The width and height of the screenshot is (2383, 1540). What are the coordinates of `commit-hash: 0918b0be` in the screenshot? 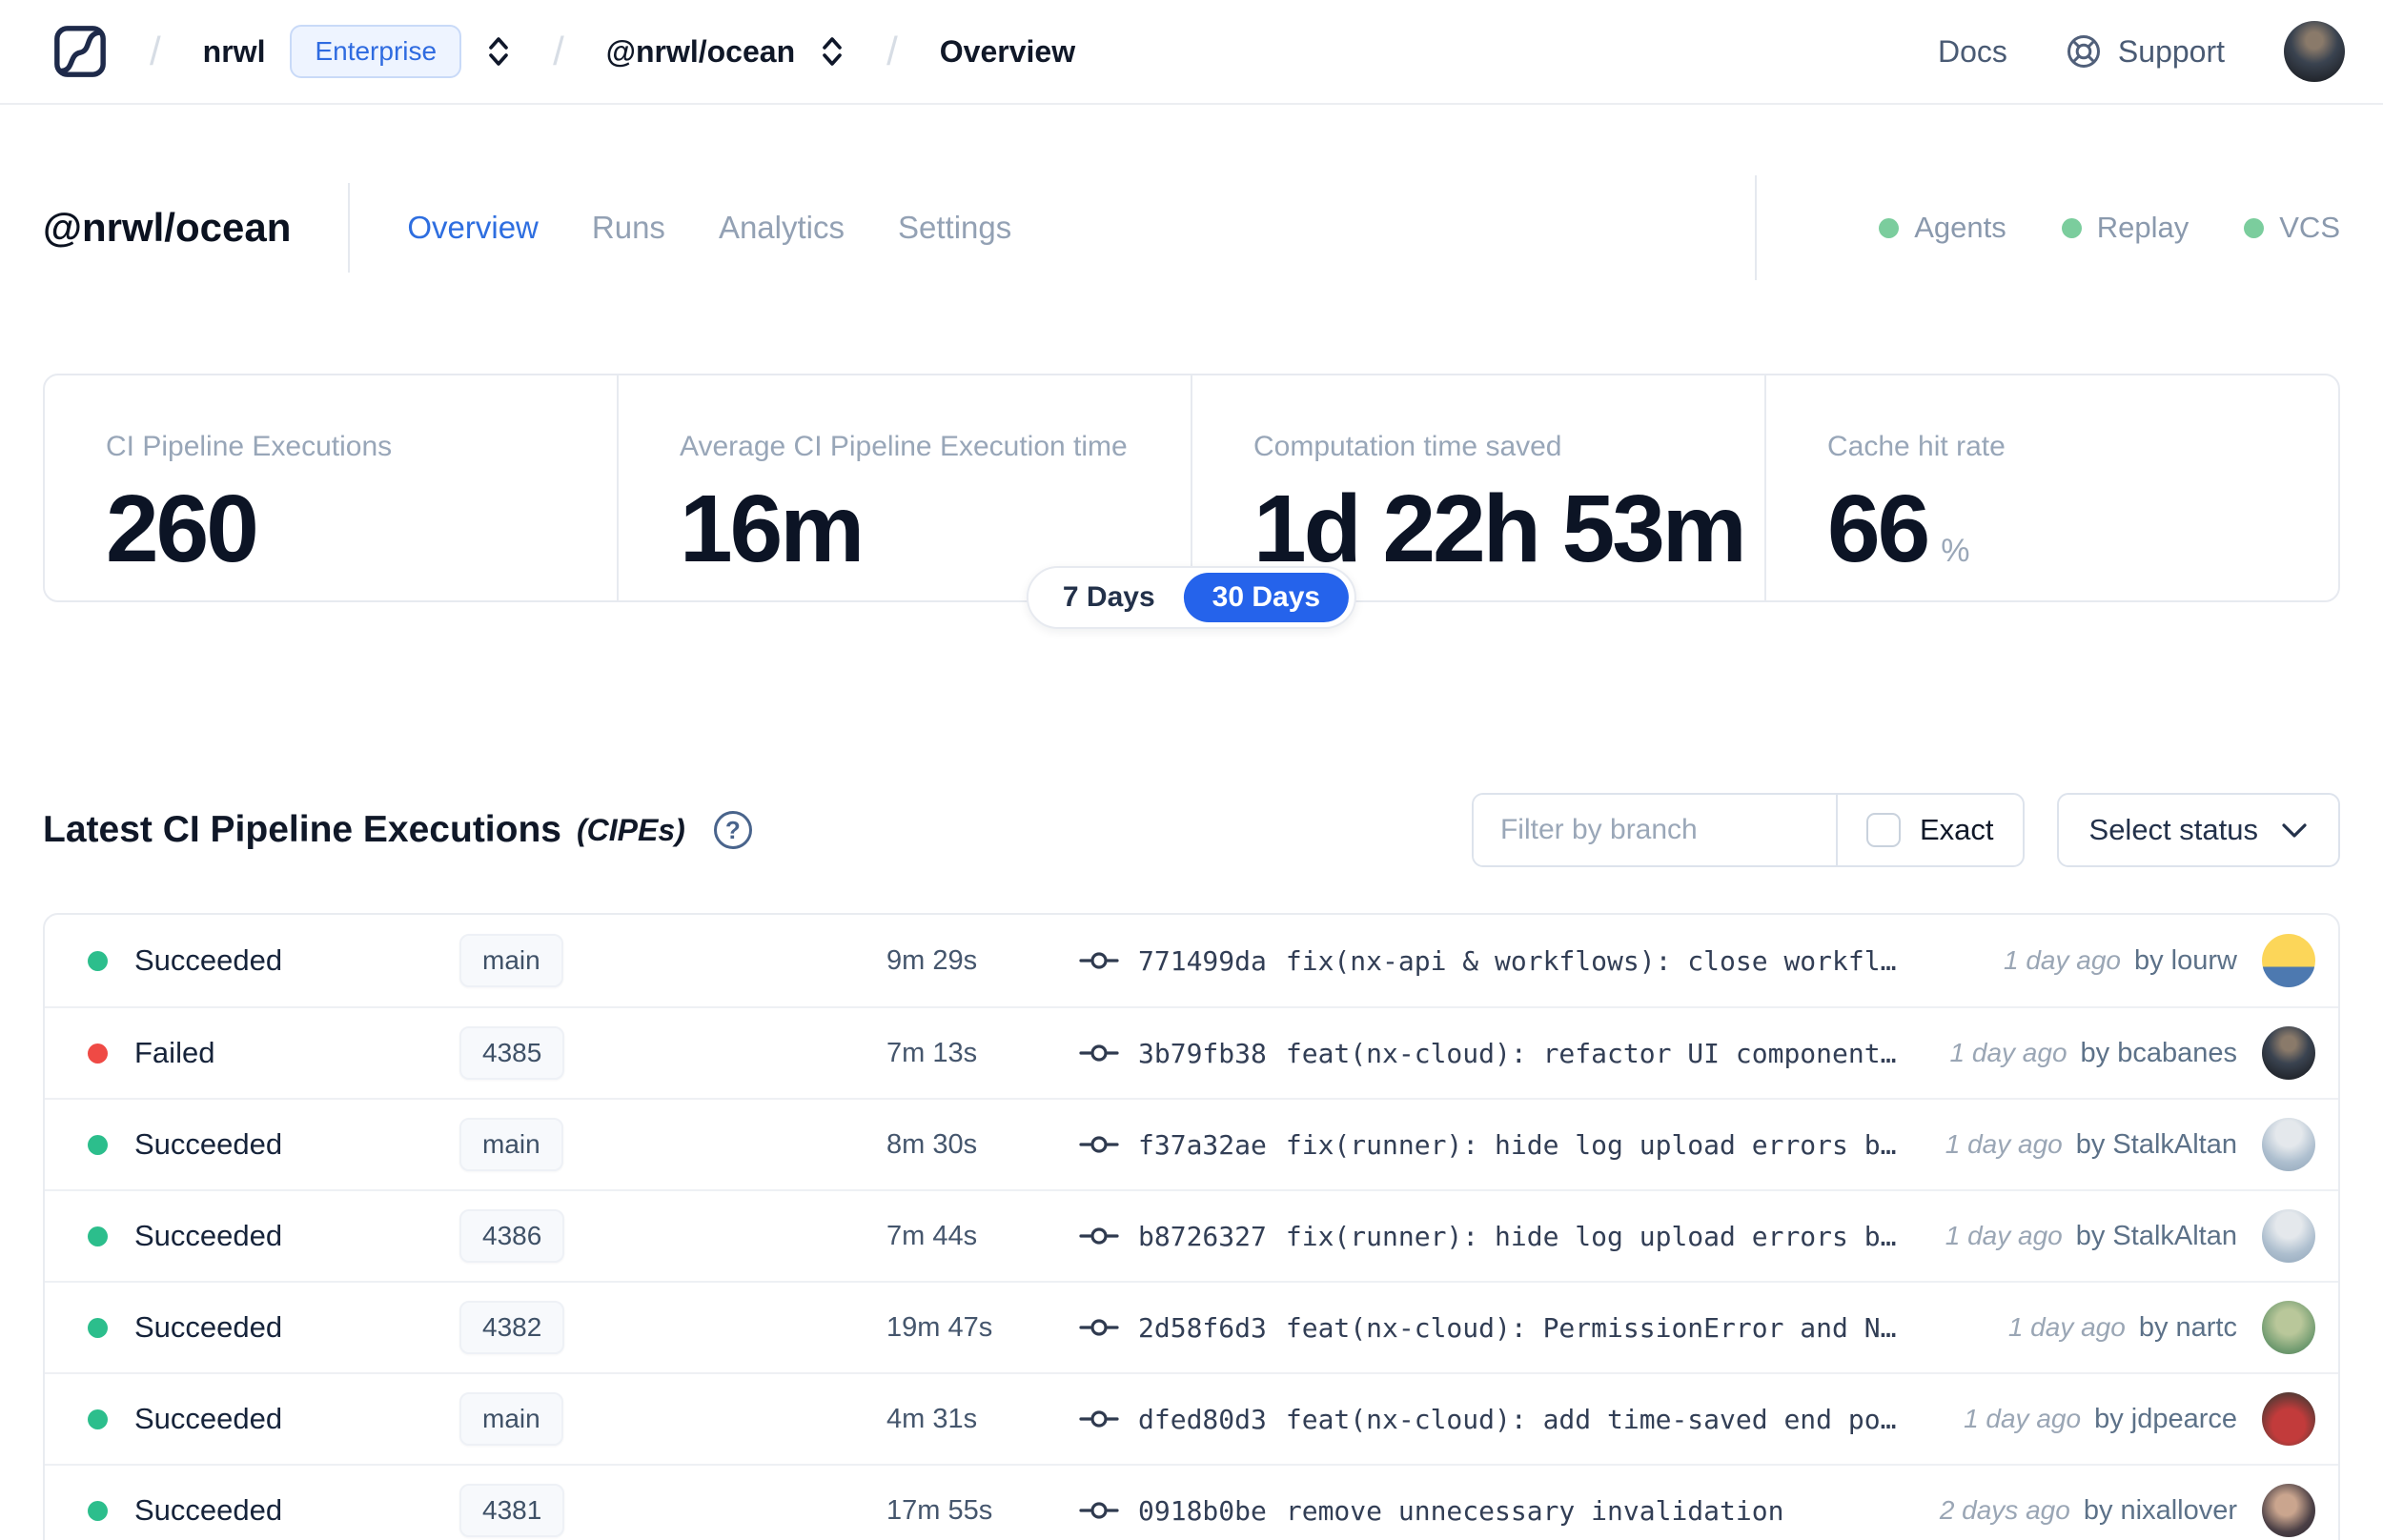 It's located at (1203, 1510).